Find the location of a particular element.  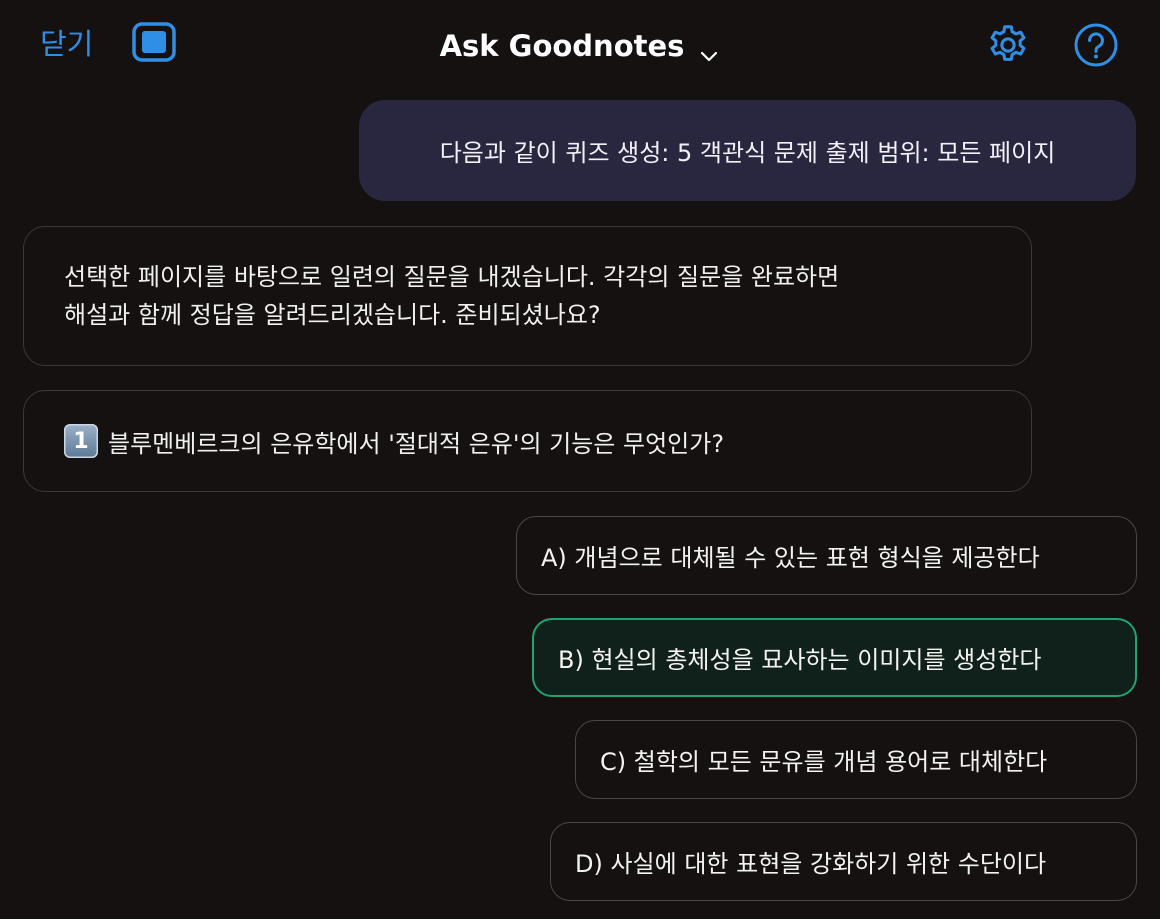

title-dropdown: Ask Goodnotes is located at coordinates (580, 46).